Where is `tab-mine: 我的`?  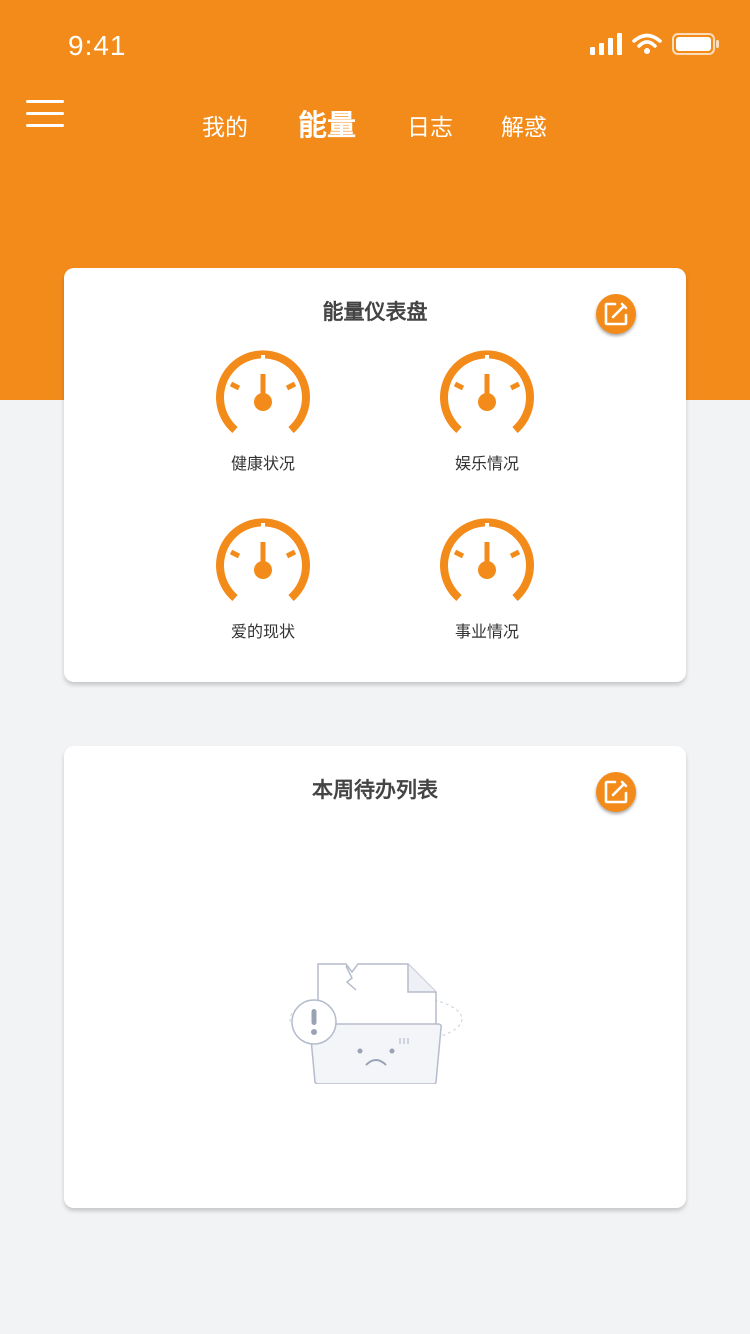 tab-mine: 我的 is located at coordinates (225, 125).